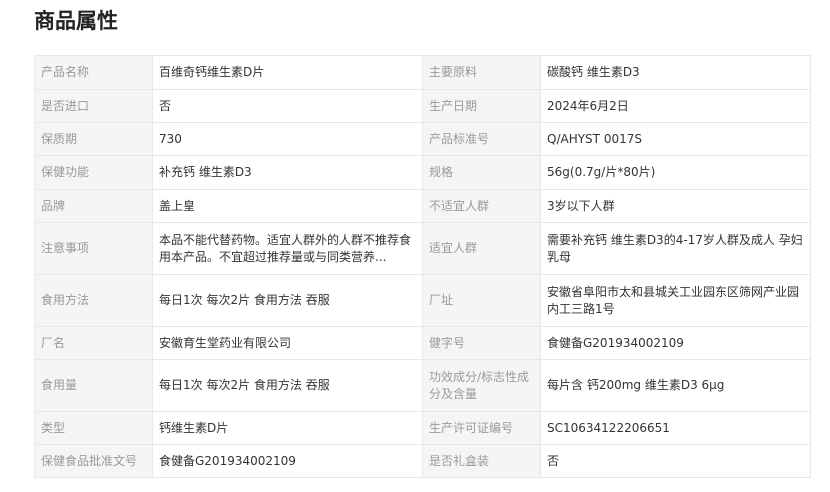 The image size is (830, 492). What do you see at coordinates (481, 300) in the screenshot?
I see `attr-label: 厂址` at bounding box center [481, 300].